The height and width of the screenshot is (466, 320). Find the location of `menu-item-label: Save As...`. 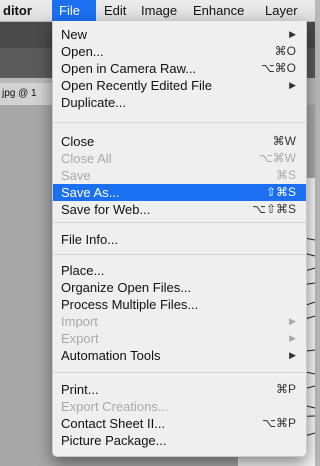

menu-item-label: Save As... is located at coordinates (90, 192).